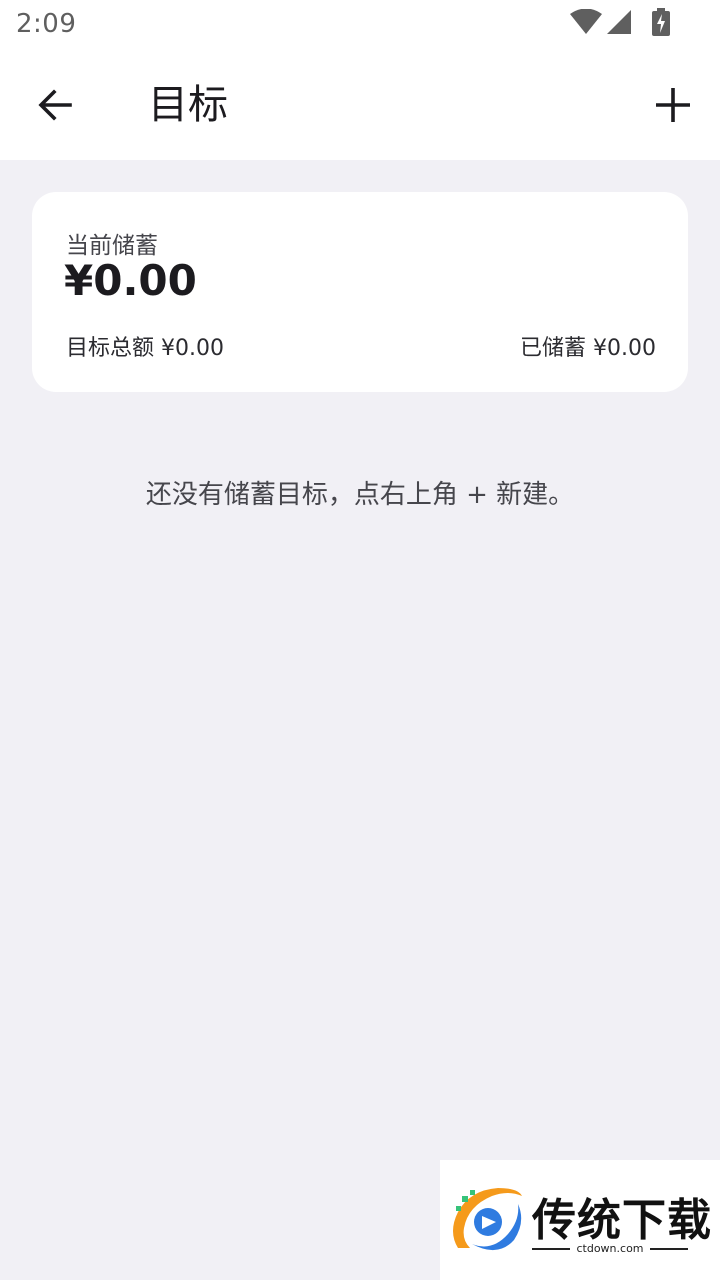  Describe the element at coordinates (360, 105) in the screenshot. I see `app-bar: 目标` at that location.